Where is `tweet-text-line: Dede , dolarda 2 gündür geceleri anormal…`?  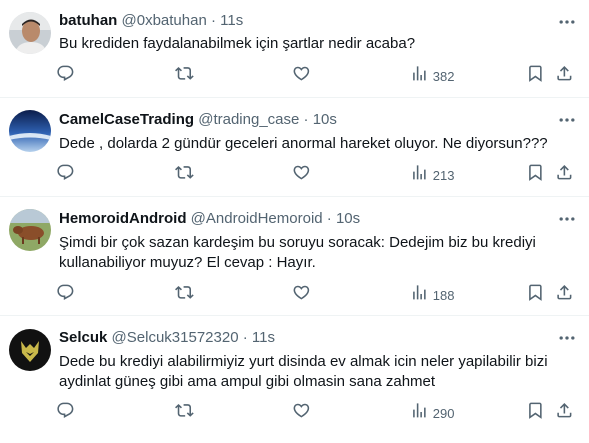
tweet-text-line: Dede , dolarda 2 gündür geceleri anormal… is located at coordinates (303, 143).